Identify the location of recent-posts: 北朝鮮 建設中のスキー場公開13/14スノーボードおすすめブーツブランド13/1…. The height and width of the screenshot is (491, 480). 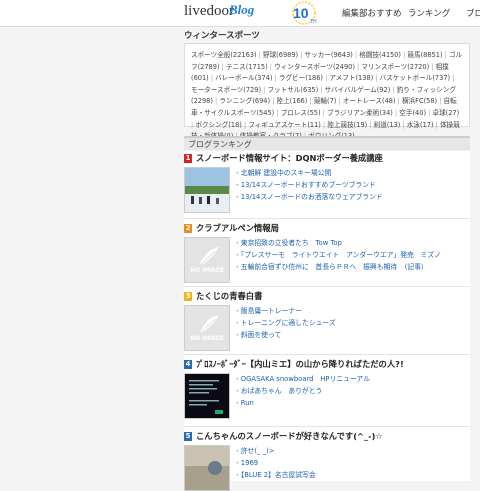
(308, 185).